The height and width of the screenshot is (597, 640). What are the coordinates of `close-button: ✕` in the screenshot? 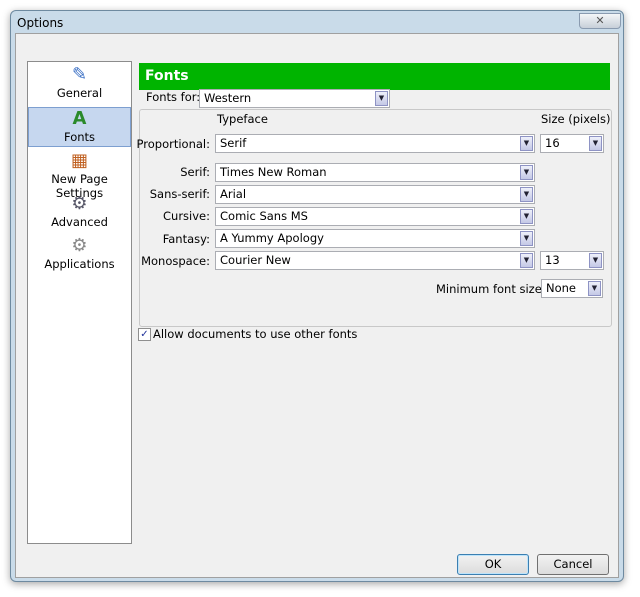 It's located at (600, 21).